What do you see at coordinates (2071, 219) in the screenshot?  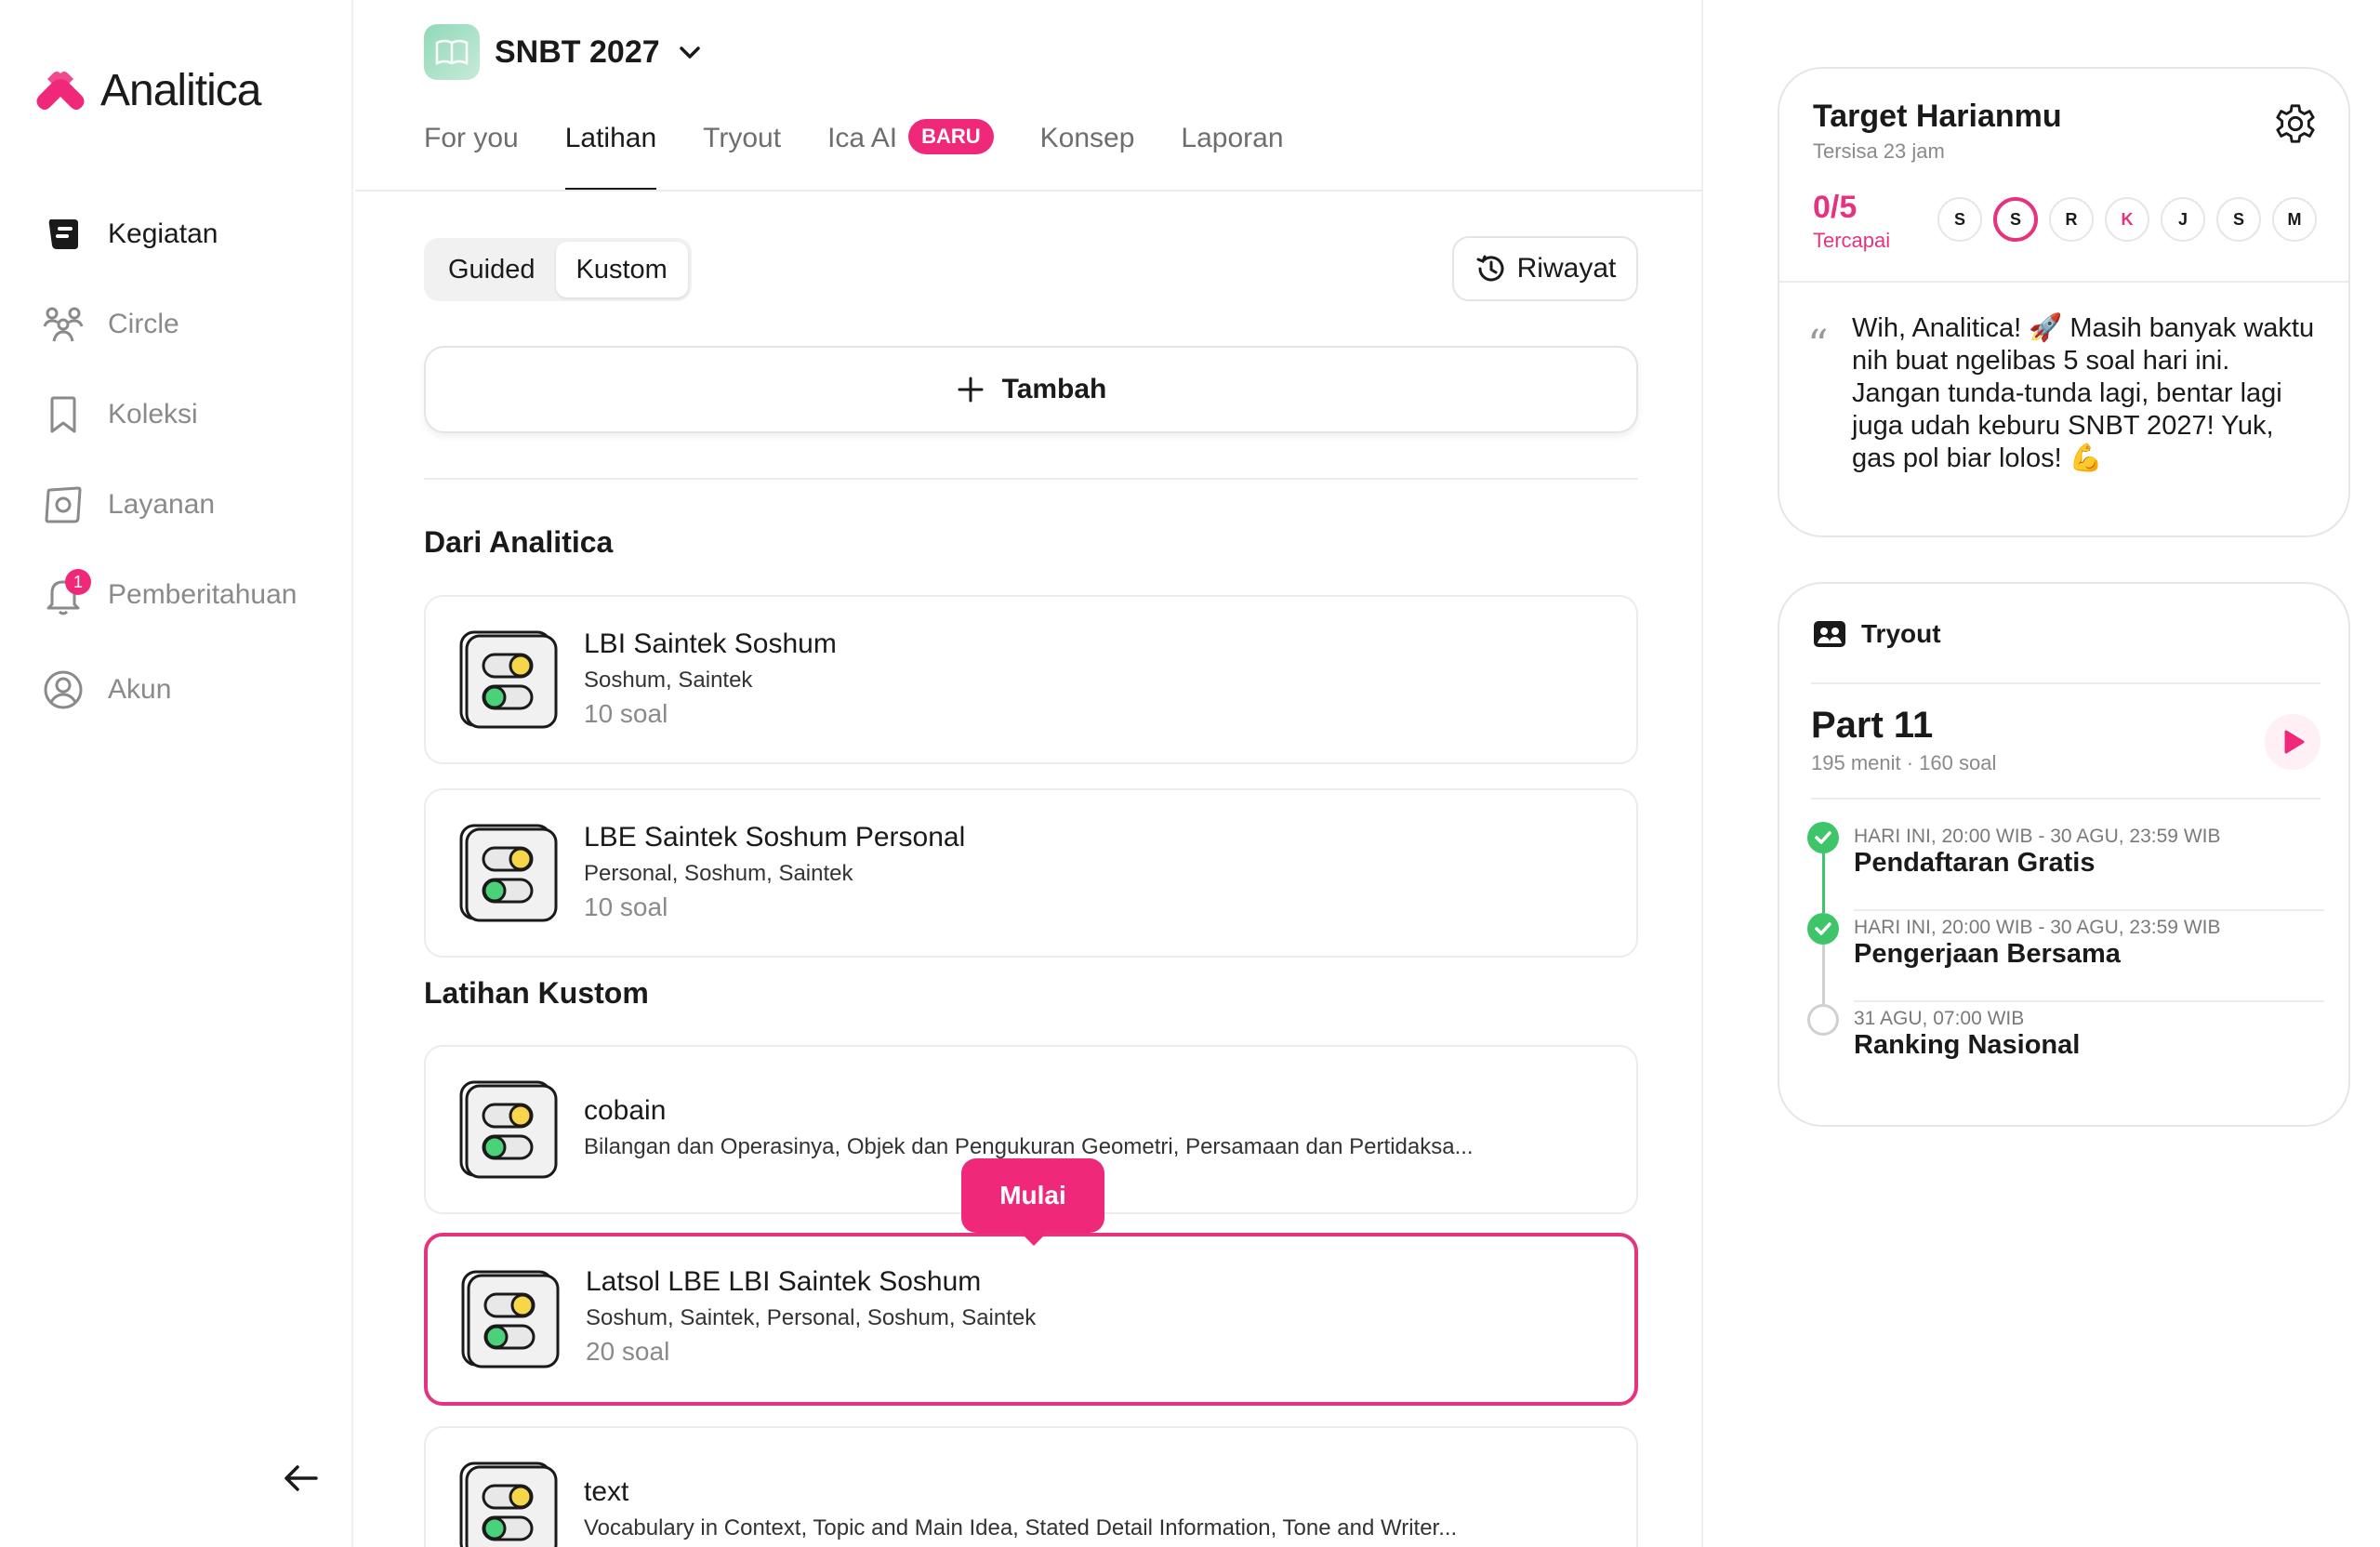 I see `weekday-circle: R` at bounding box center [2071, 219].